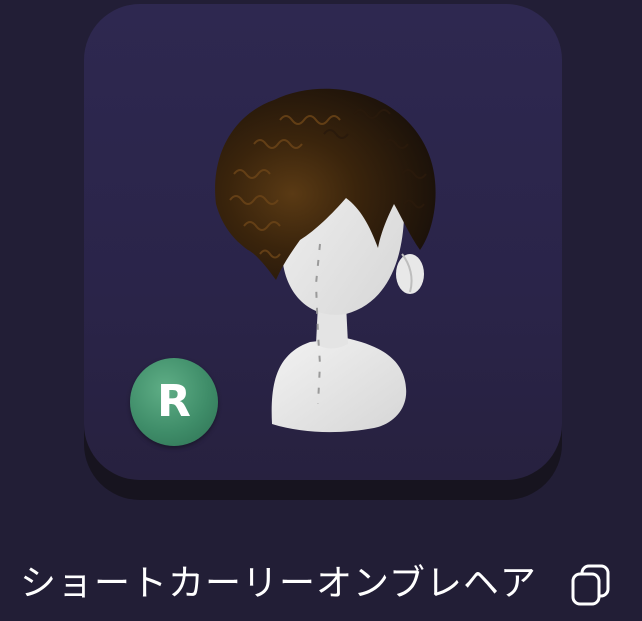 The width and height of the screenshot is (642, 621). Describe the element at coordinates (278, 583) in the screenshot. I see `item-name: ショートカーリーオンブレヘア` at that location.